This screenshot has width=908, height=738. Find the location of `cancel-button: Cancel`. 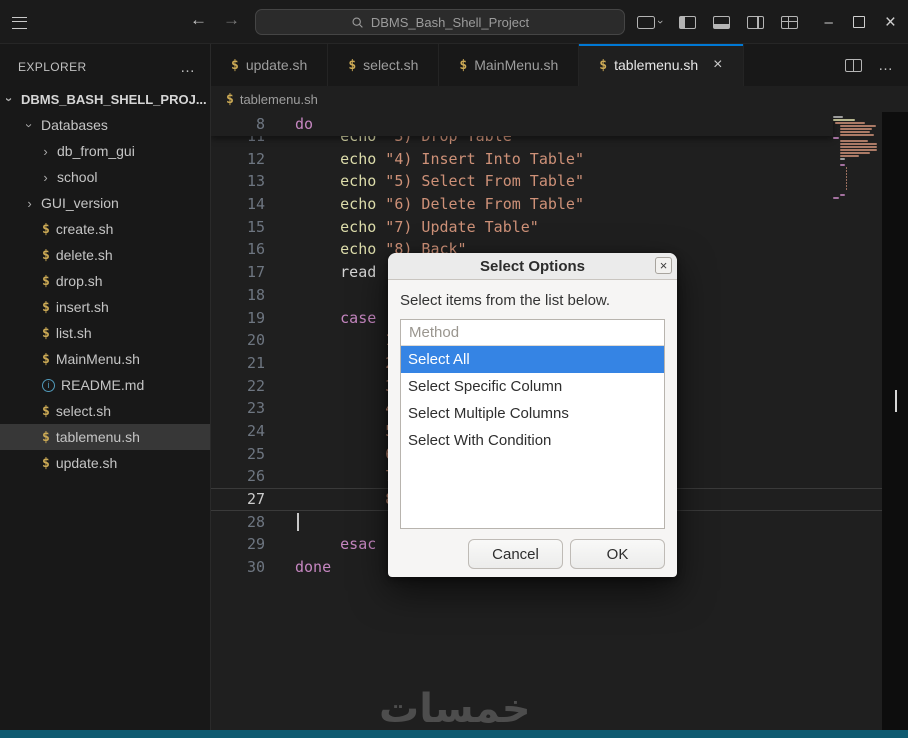

cancel-button: Cancel is located at coordinates (515, 554).